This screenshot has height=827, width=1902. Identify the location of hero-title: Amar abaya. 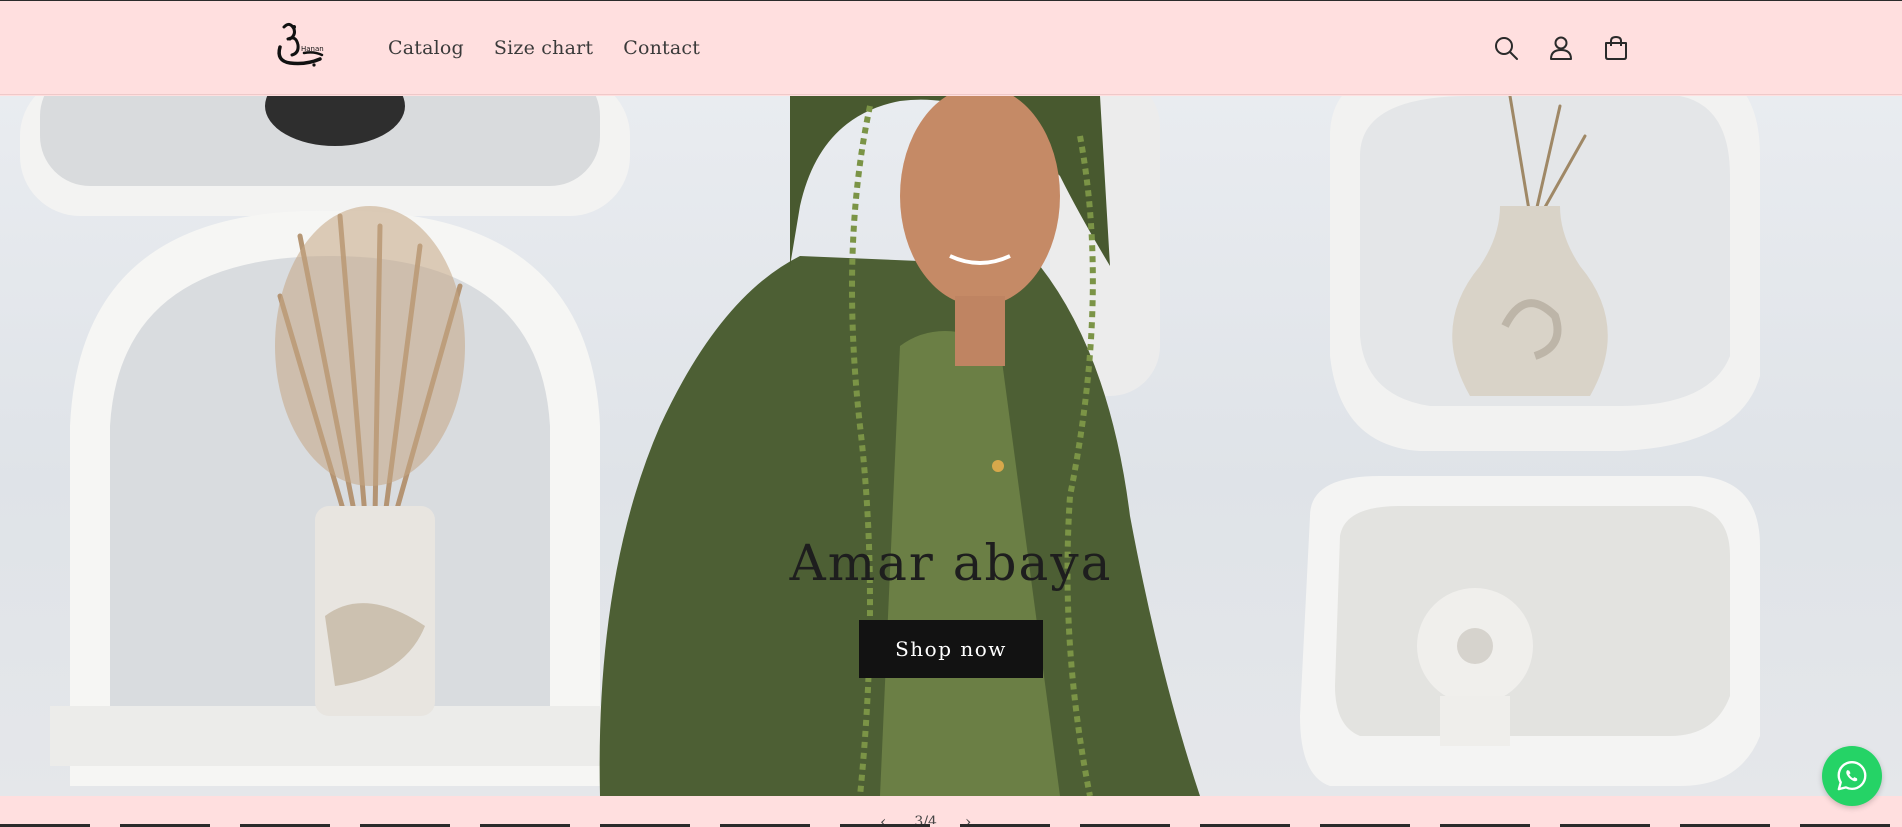
(951, 563).